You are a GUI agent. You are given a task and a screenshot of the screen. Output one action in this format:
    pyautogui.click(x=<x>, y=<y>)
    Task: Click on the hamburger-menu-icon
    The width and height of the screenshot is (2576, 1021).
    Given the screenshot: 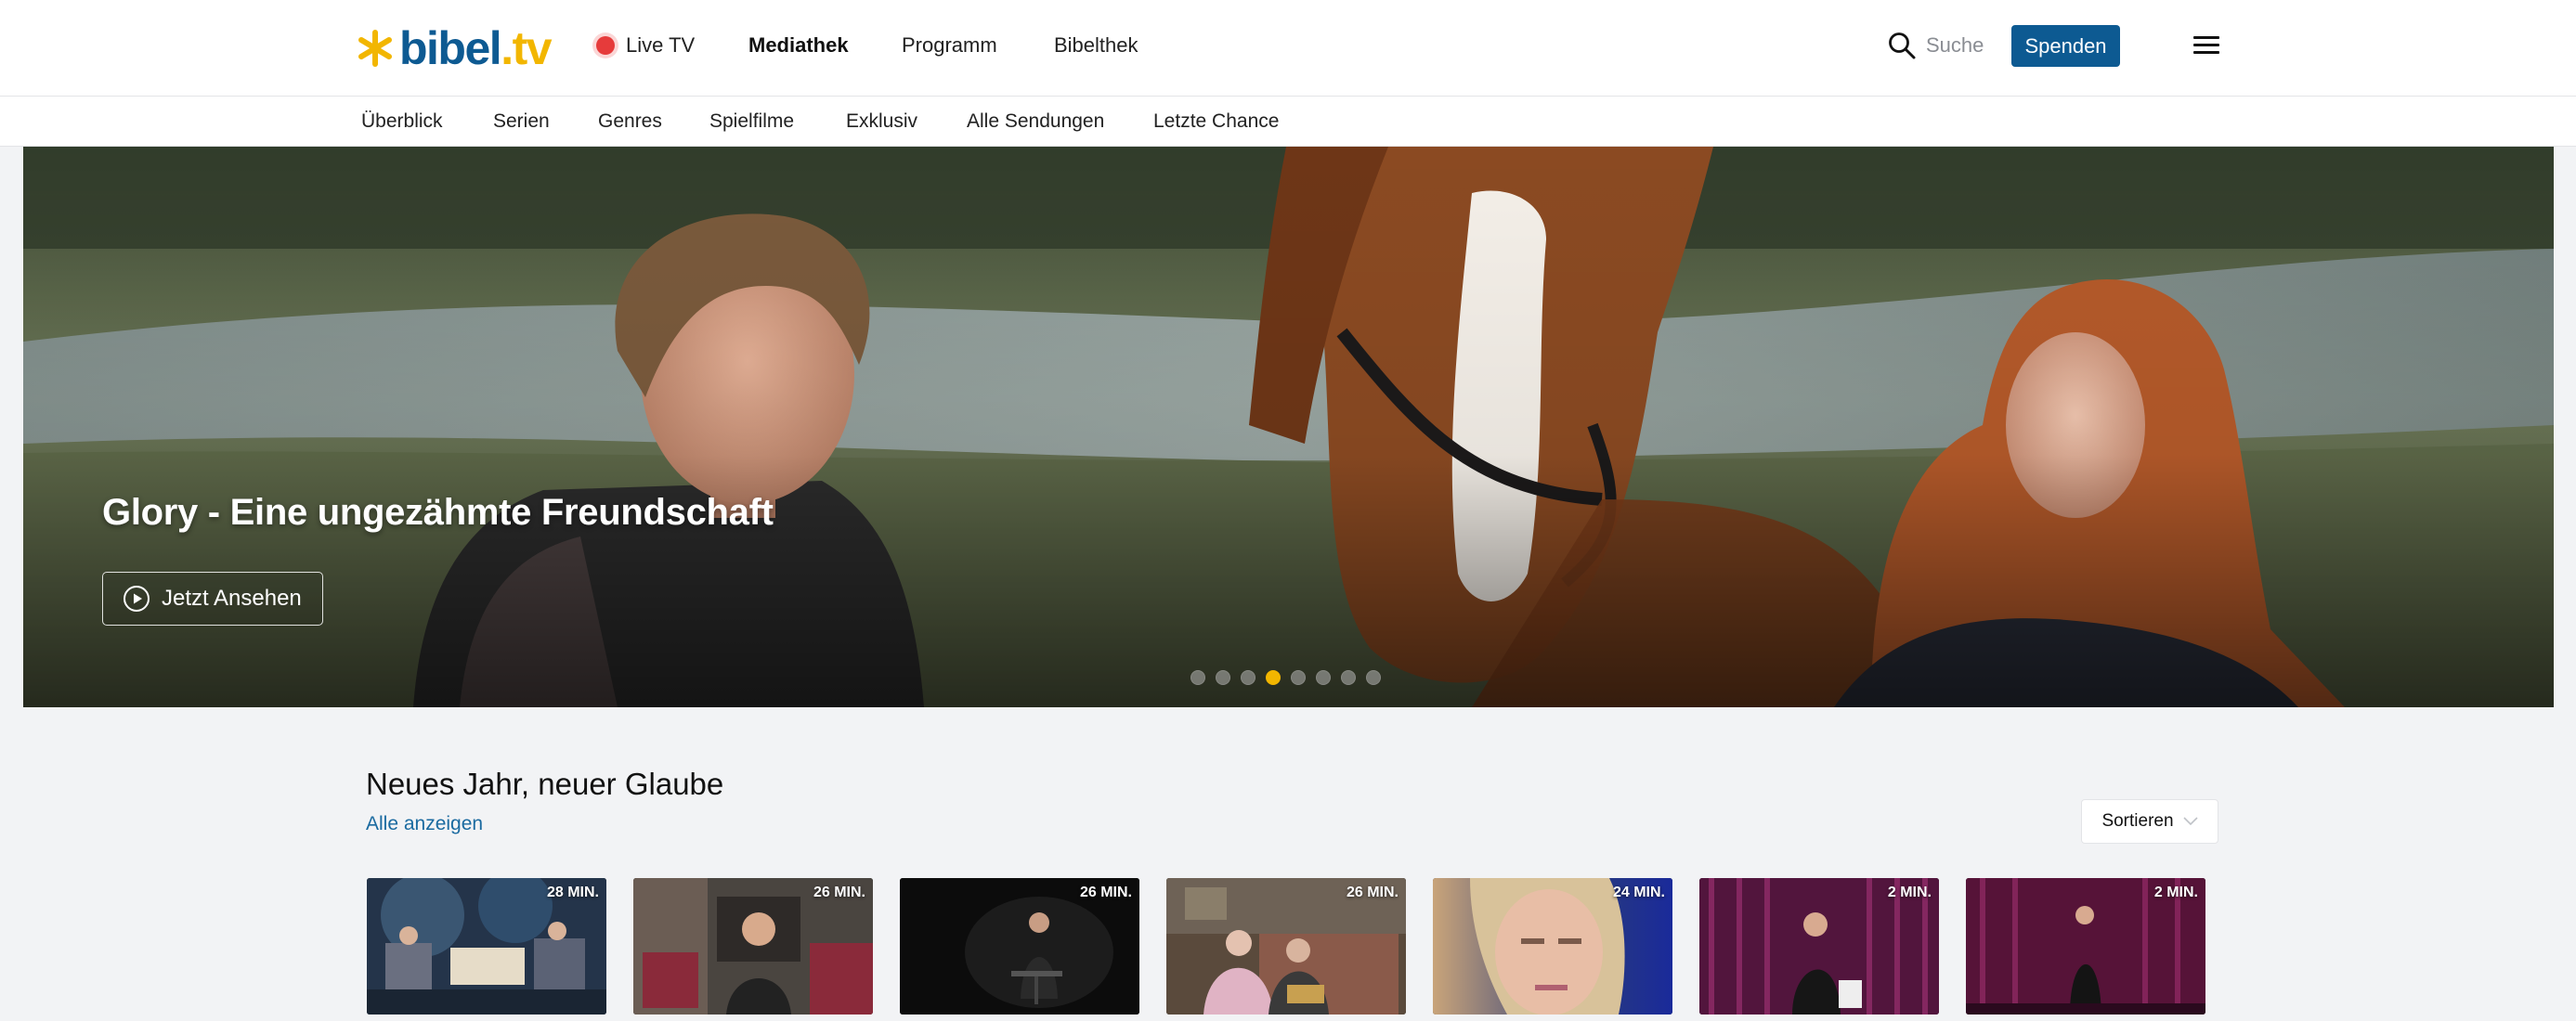 What is the action you would take?
    pyautogui.click(x=2206, y=45)
    